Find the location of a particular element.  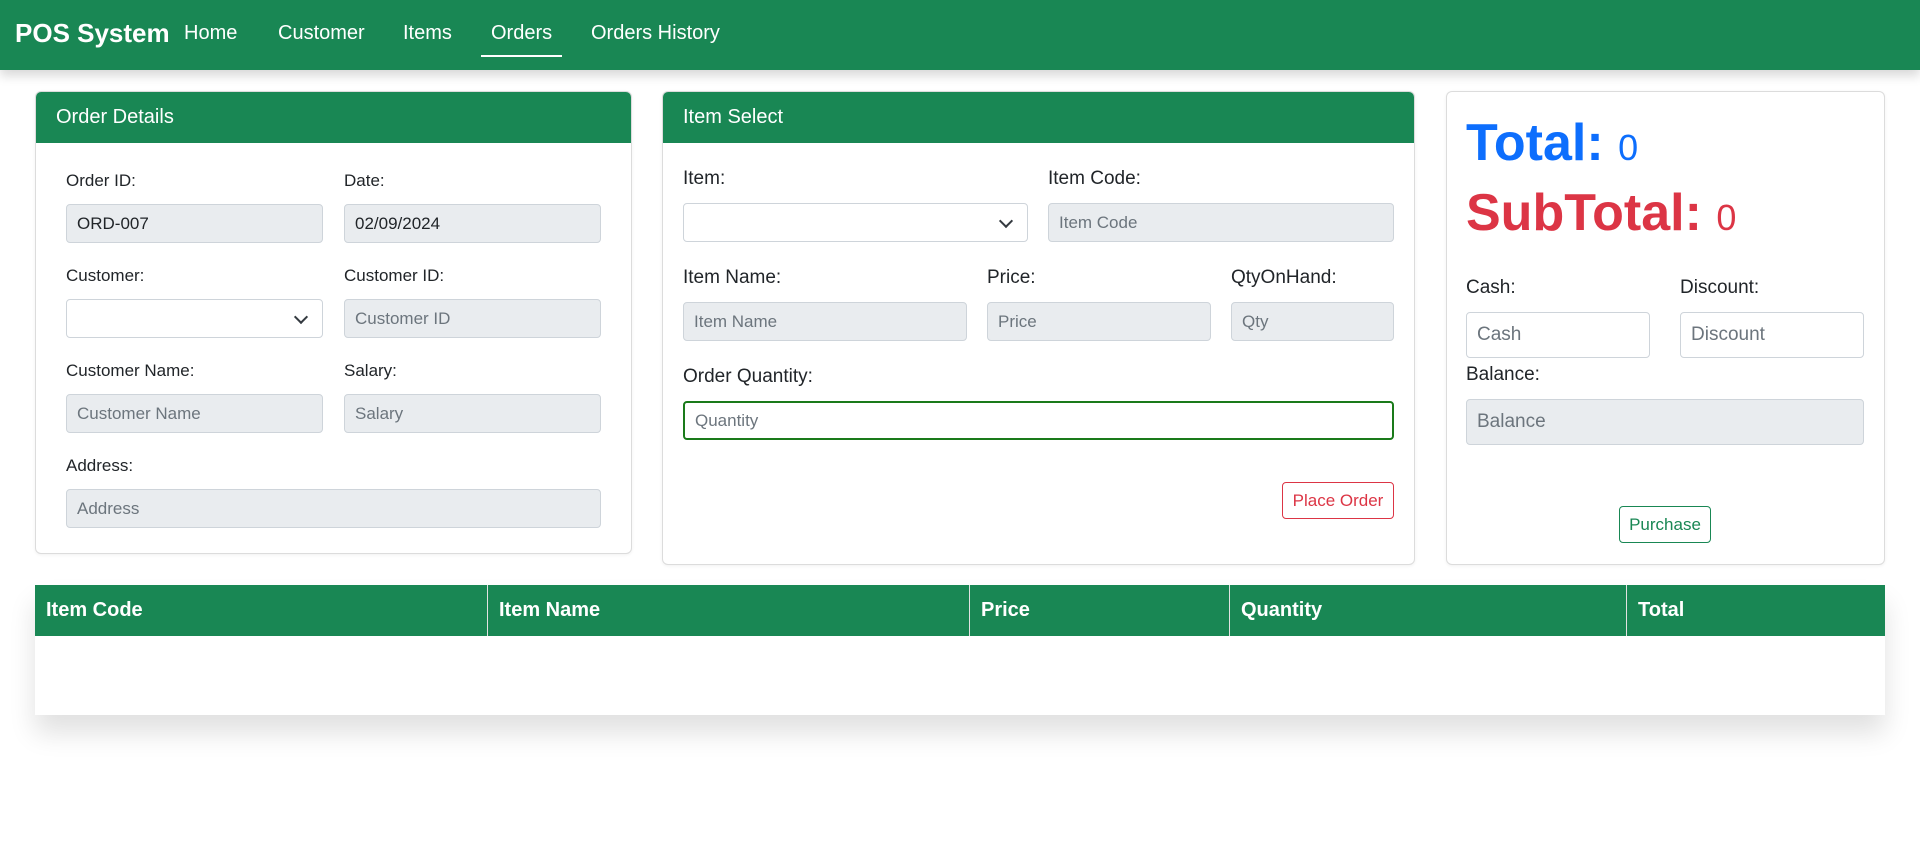

cash-label: Cash: is located at coordinates (1491, 287).